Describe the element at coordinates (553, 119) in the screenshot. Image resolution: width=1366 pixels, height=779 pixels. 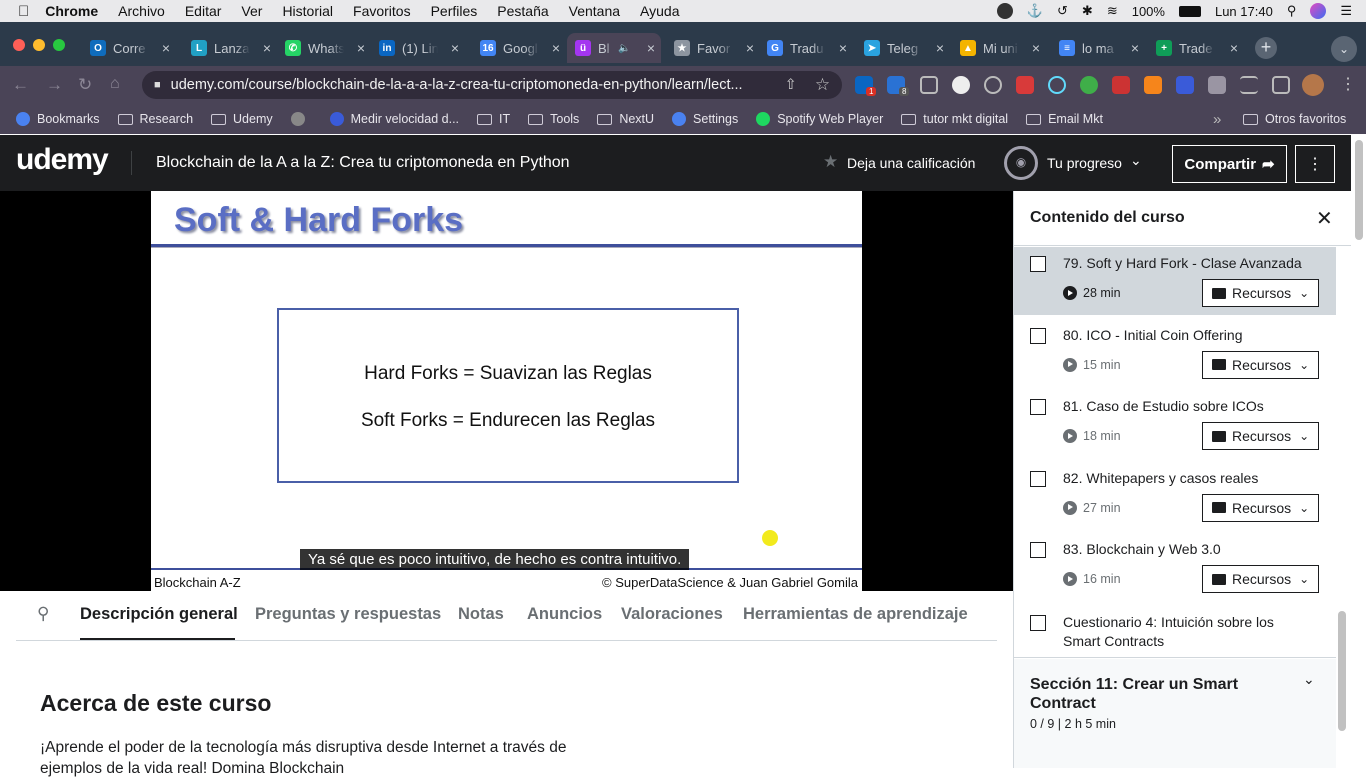
I see `bookmark-6: Tools` at that location.